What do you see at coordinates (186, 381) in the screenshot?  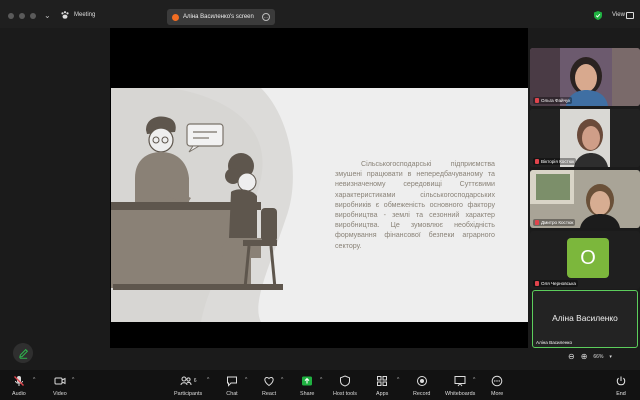 I see `people-icon` at bounding box center [186, 381].